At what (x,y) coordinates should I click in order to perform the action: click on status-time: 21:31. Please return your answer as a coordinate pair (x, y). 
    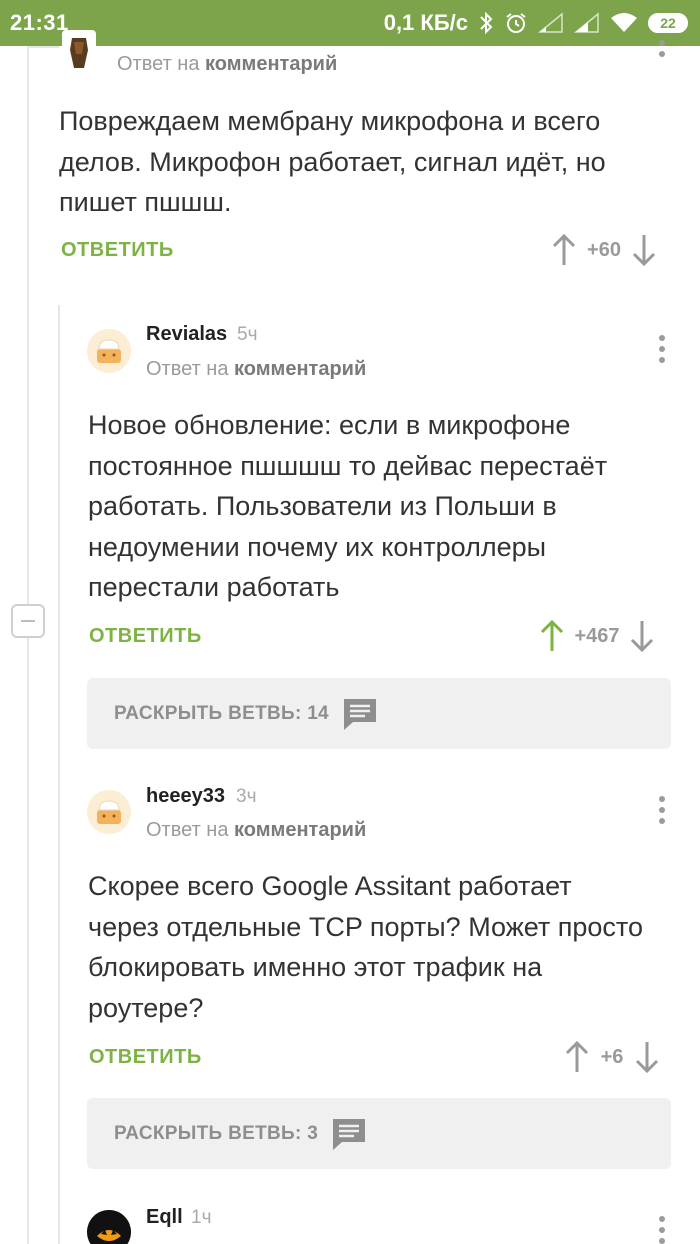
    Looking at the image, I should click on (39, 22).